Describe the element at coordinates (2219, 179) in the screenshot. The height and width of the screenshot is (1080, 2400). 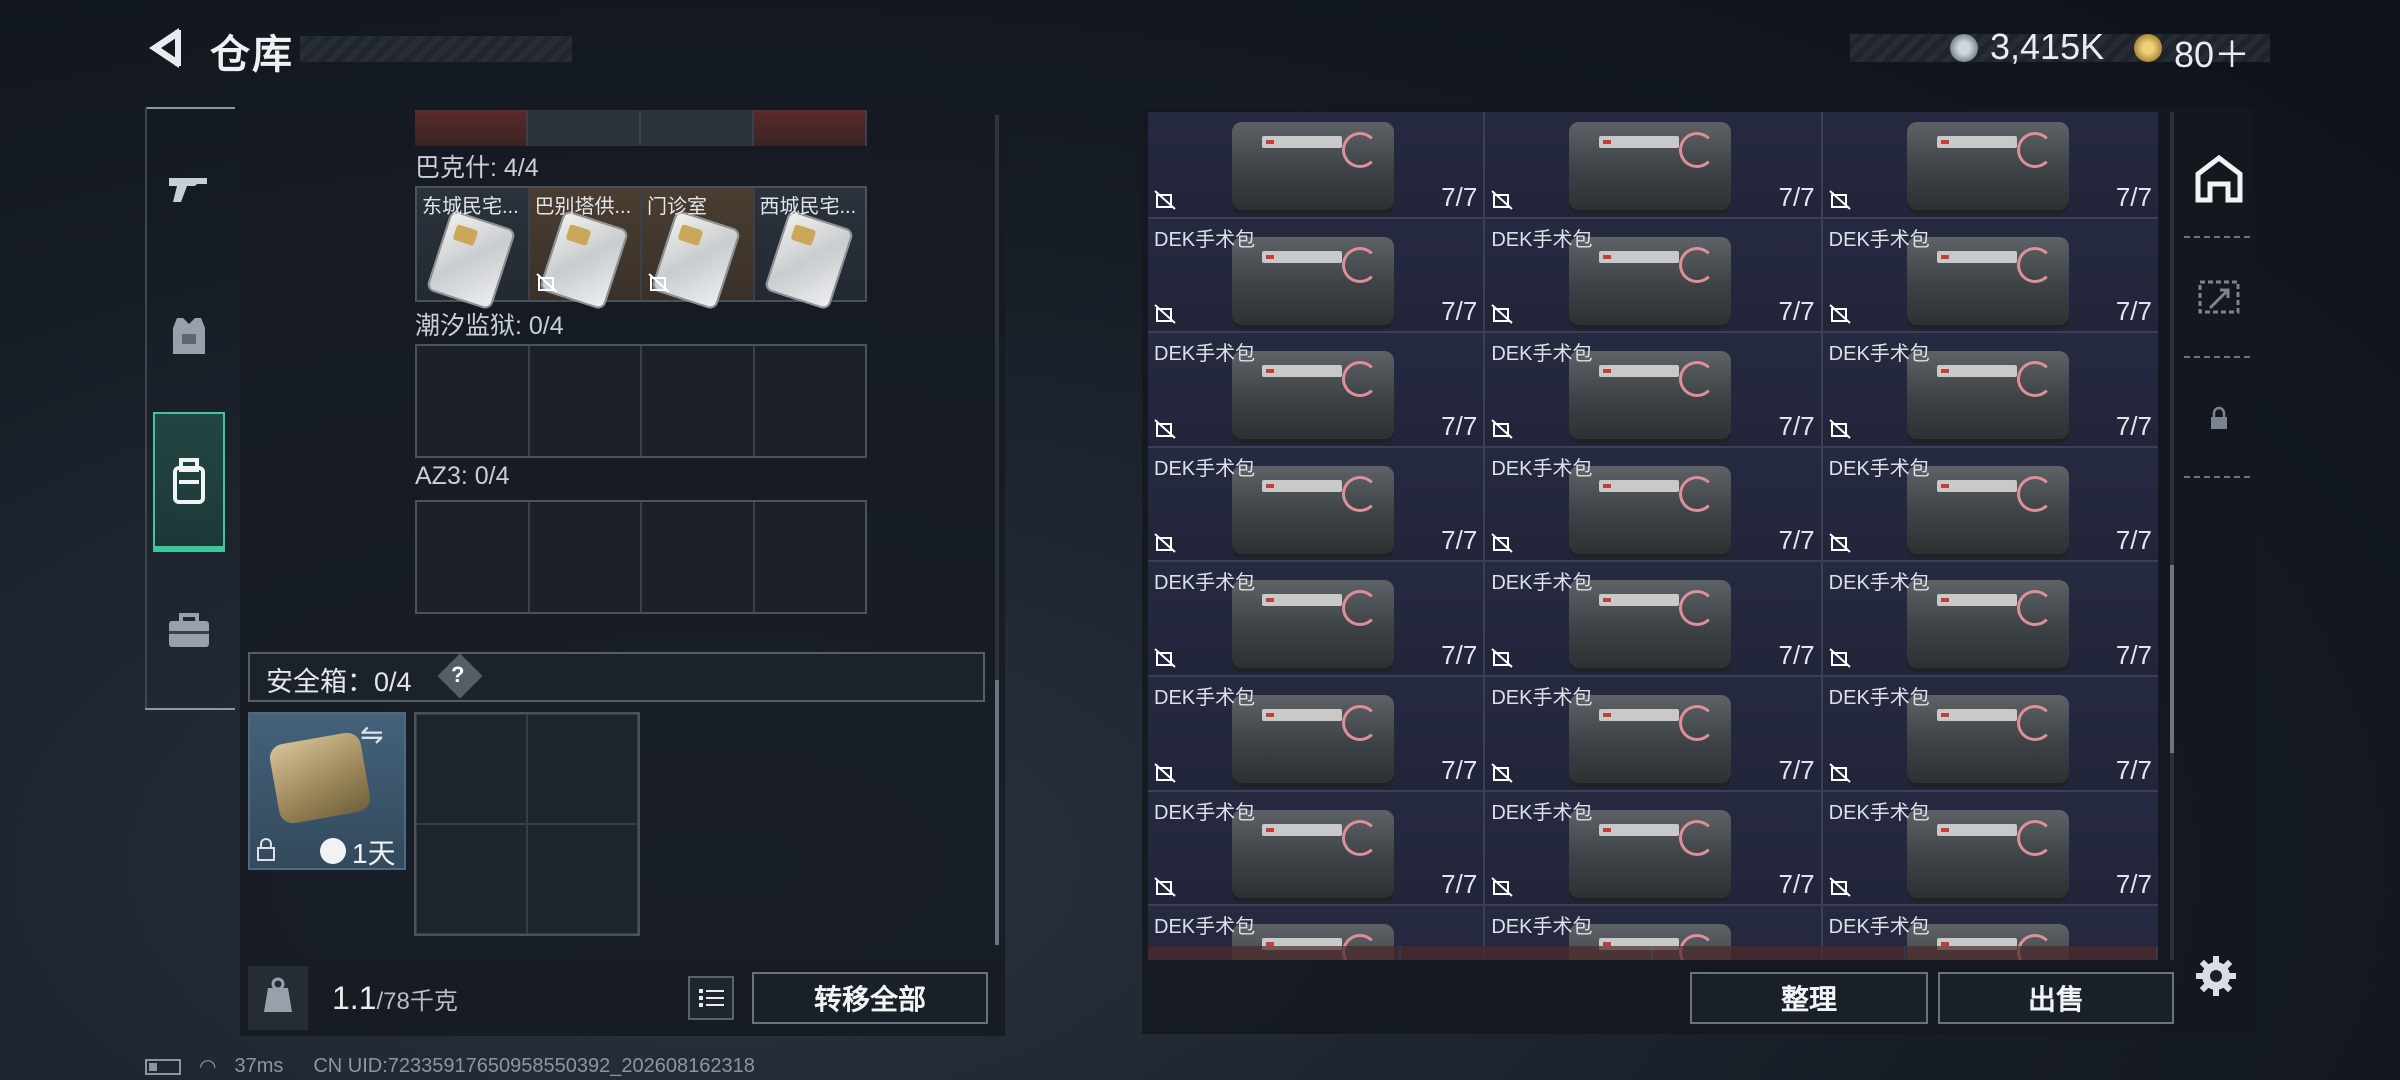
I see `tab-warehouse` at that location.